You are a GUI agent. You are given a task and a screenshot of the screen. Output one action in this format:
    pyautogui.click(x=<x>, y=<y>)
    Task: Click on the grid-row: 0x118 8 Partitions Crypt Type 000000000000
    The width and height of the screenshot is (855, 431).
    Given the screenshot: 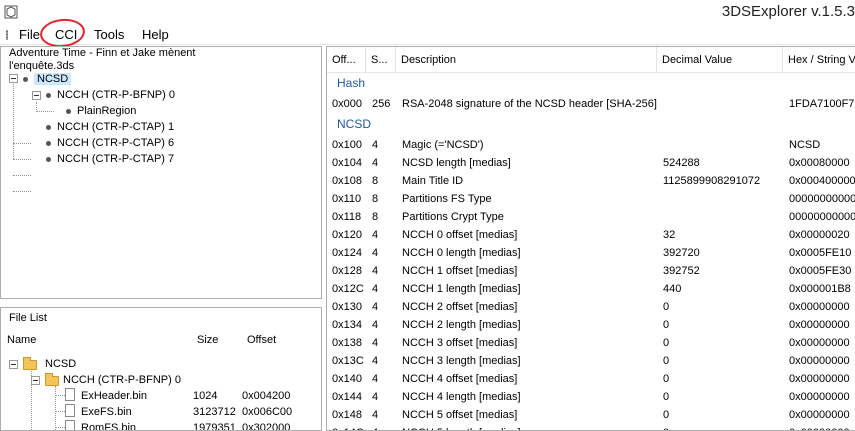 What is the action you would take?
    pyautogui.click(x=591, y=217)
    